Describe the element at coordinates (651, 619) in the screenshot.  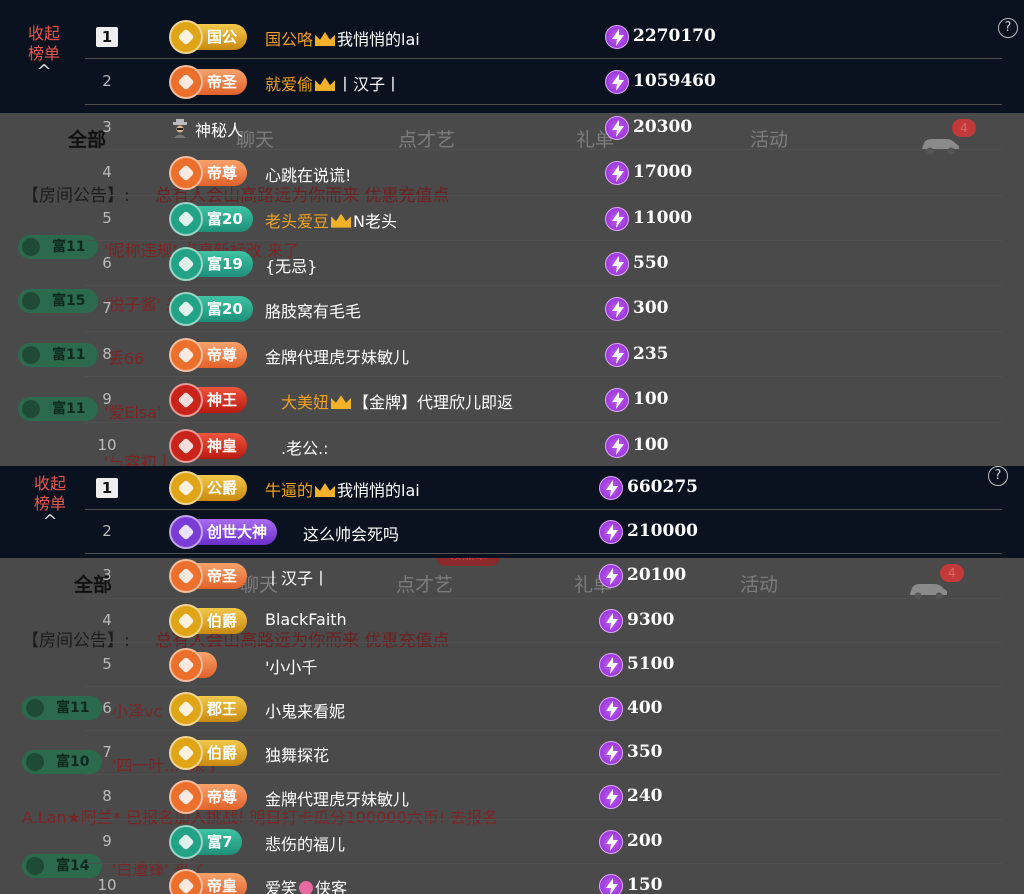
I see `contribution-score: 9300` at that location.